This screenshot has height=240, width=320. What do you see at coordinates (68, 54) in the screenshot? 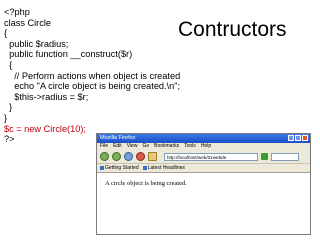
I see `code-line: public function __construct($r)` at bounding box center [68, 54].